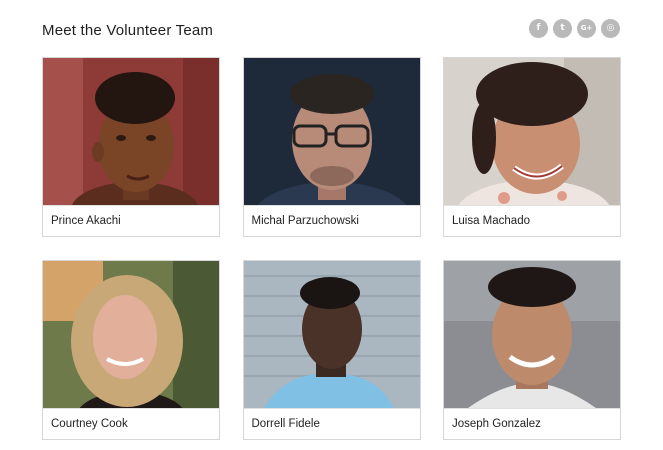  I want to click on team-card: Joseph Gonzalez, so click(532, 350).